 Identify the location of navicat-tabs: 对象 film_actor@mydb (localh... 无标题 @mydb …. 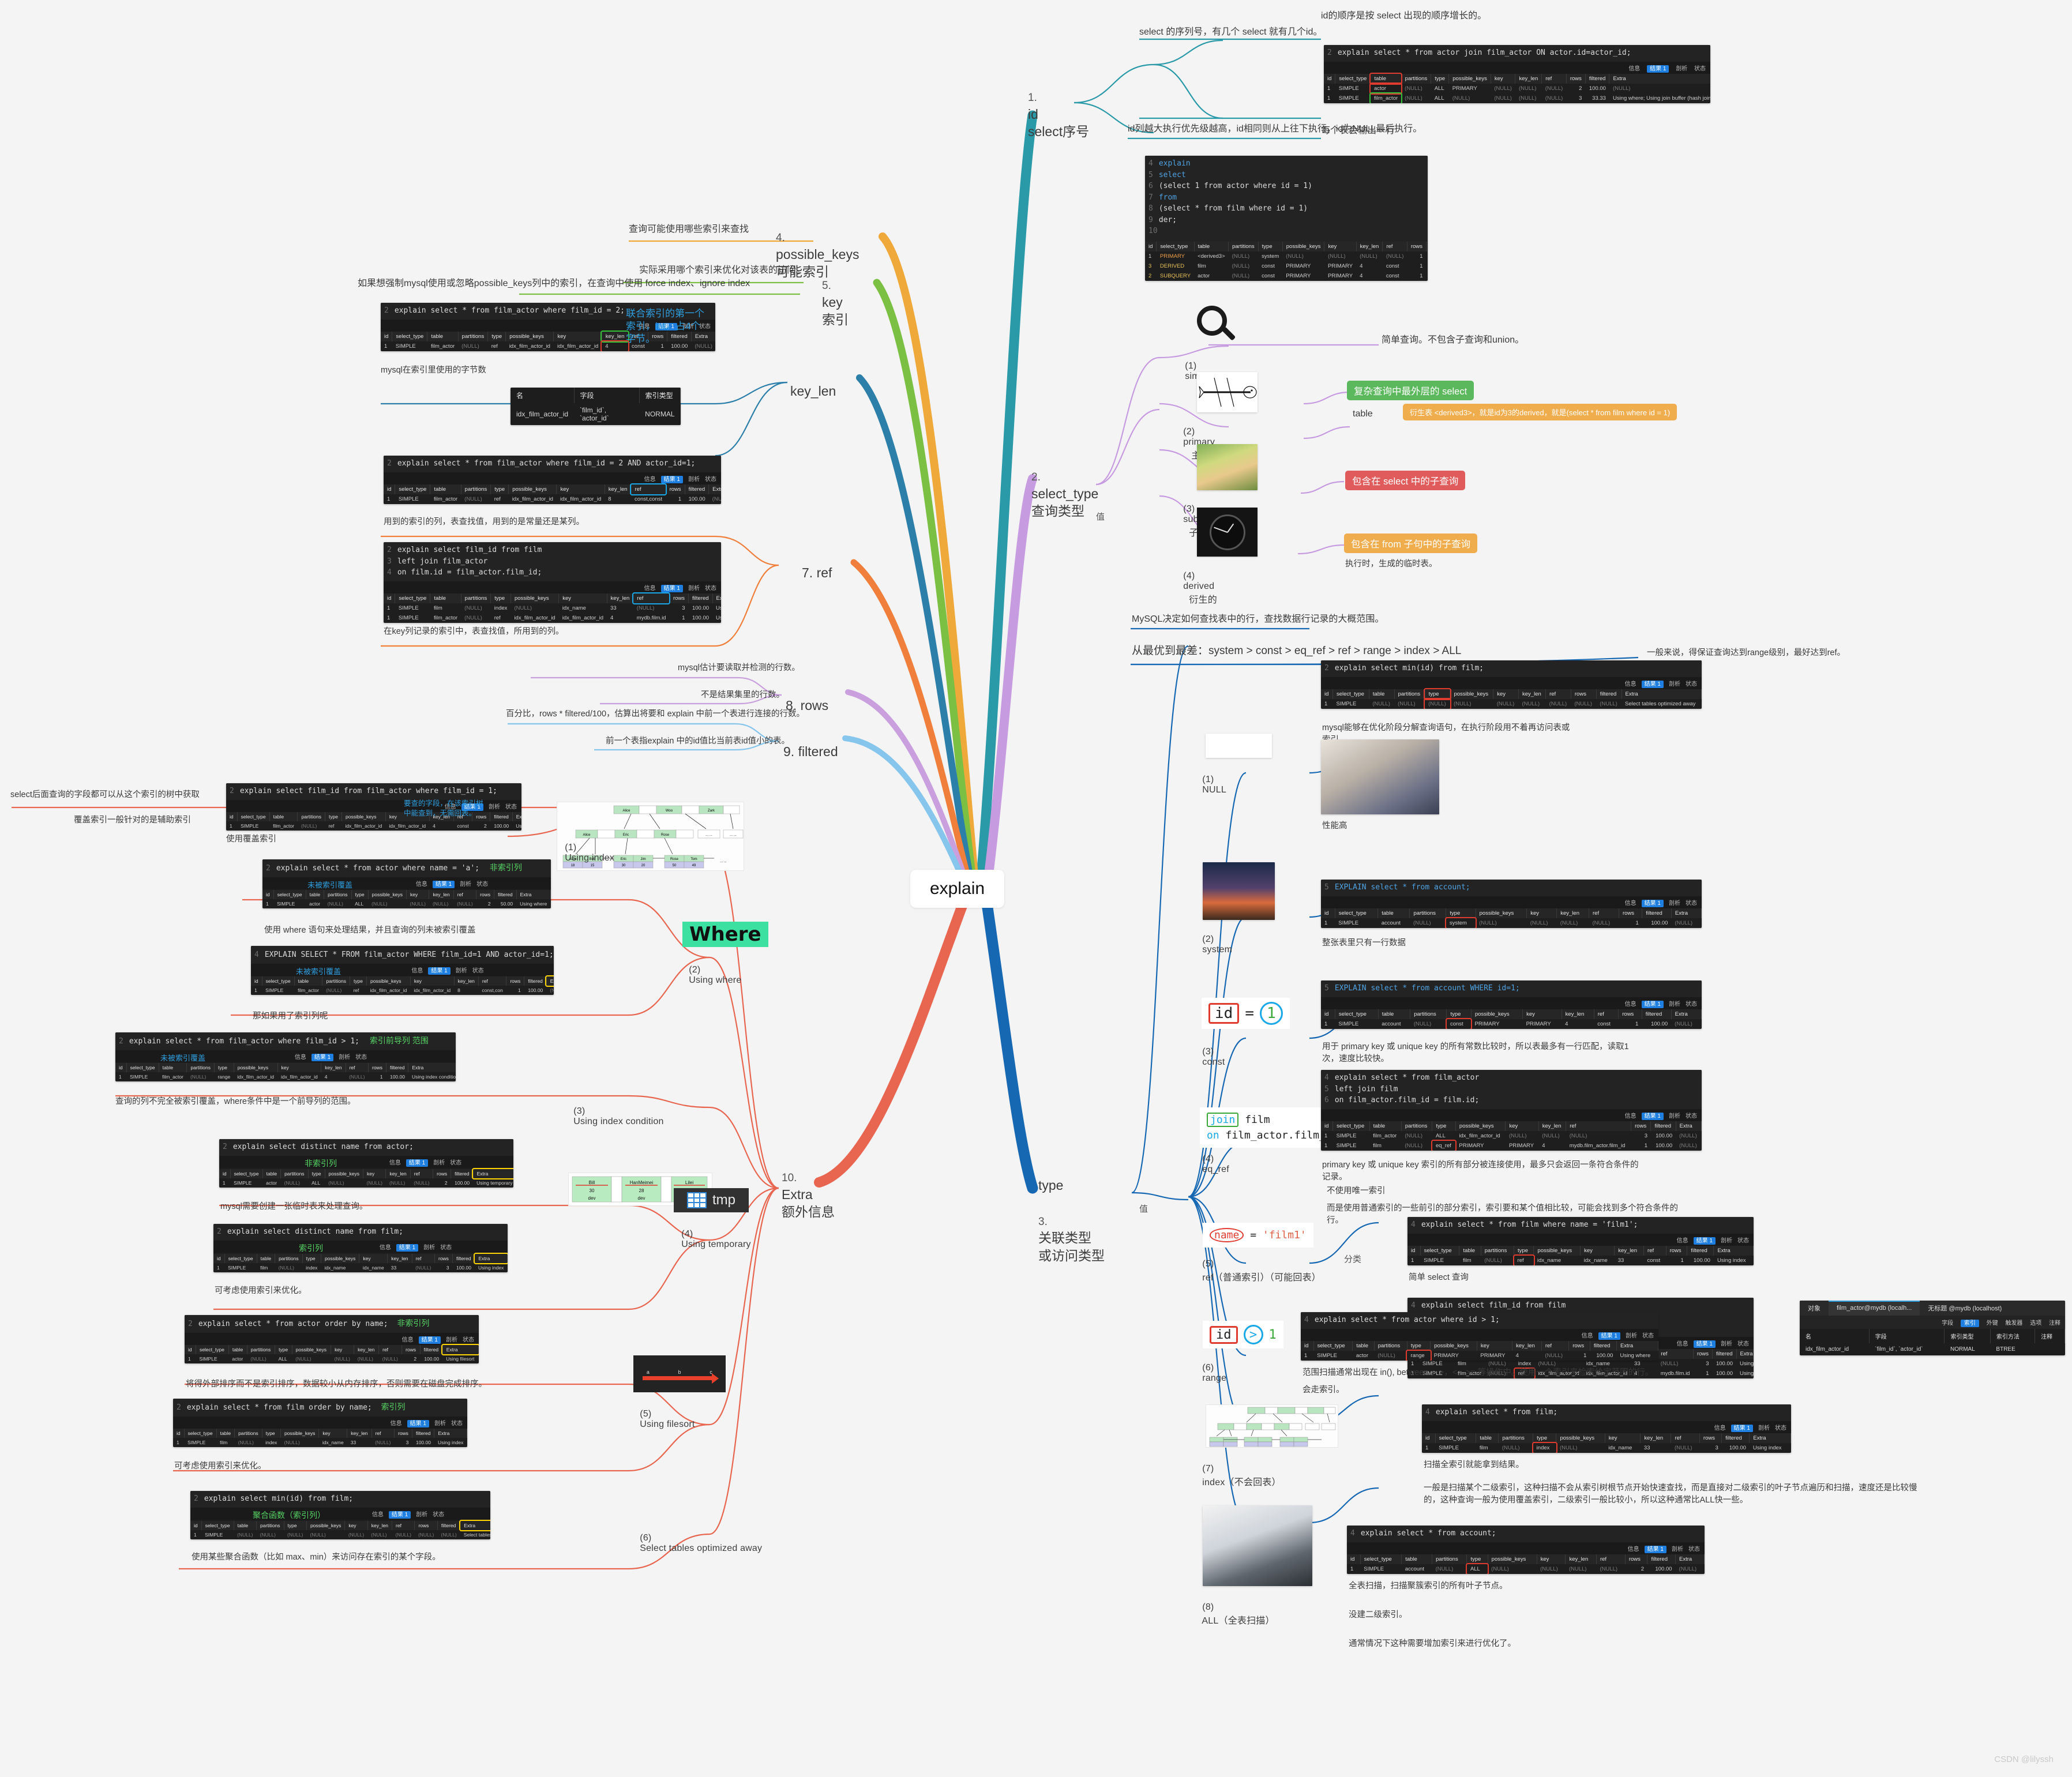
(1932, 1308).